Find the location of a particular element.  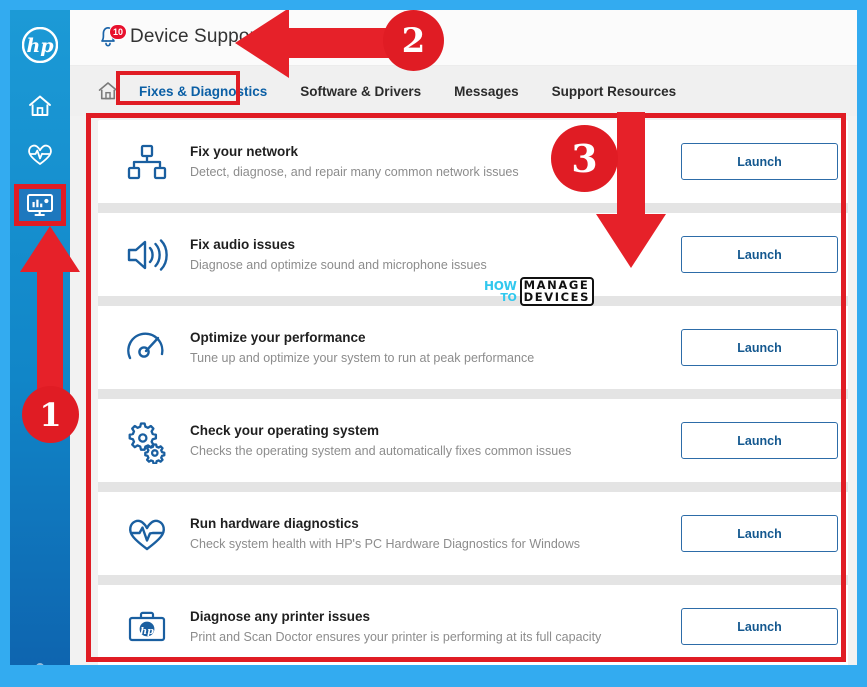

hp-logo-icon: hp is located at coordinates (40, 45).